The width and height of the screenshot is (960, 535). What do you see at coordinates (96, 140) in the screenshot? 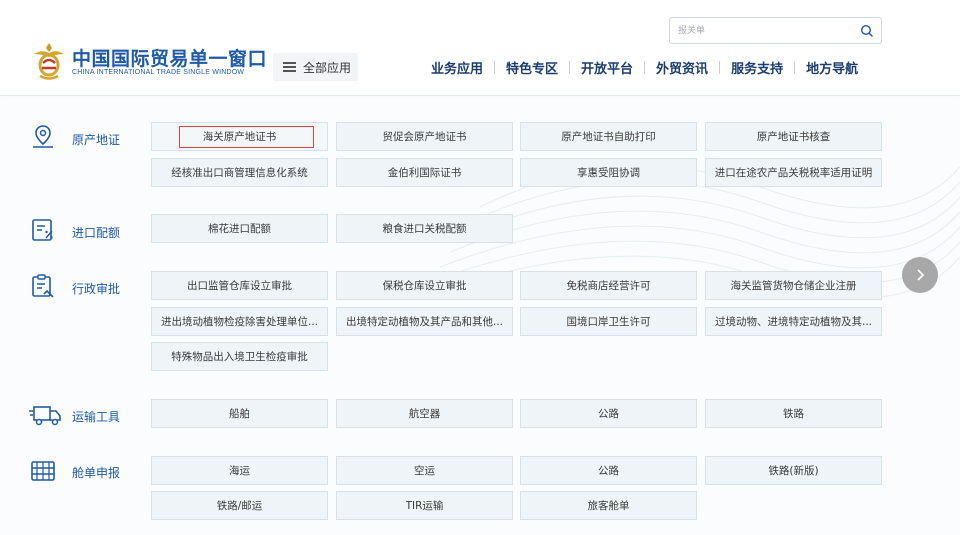
I see `category-label-origin: 原产地证` at bounding box center [96, 140].